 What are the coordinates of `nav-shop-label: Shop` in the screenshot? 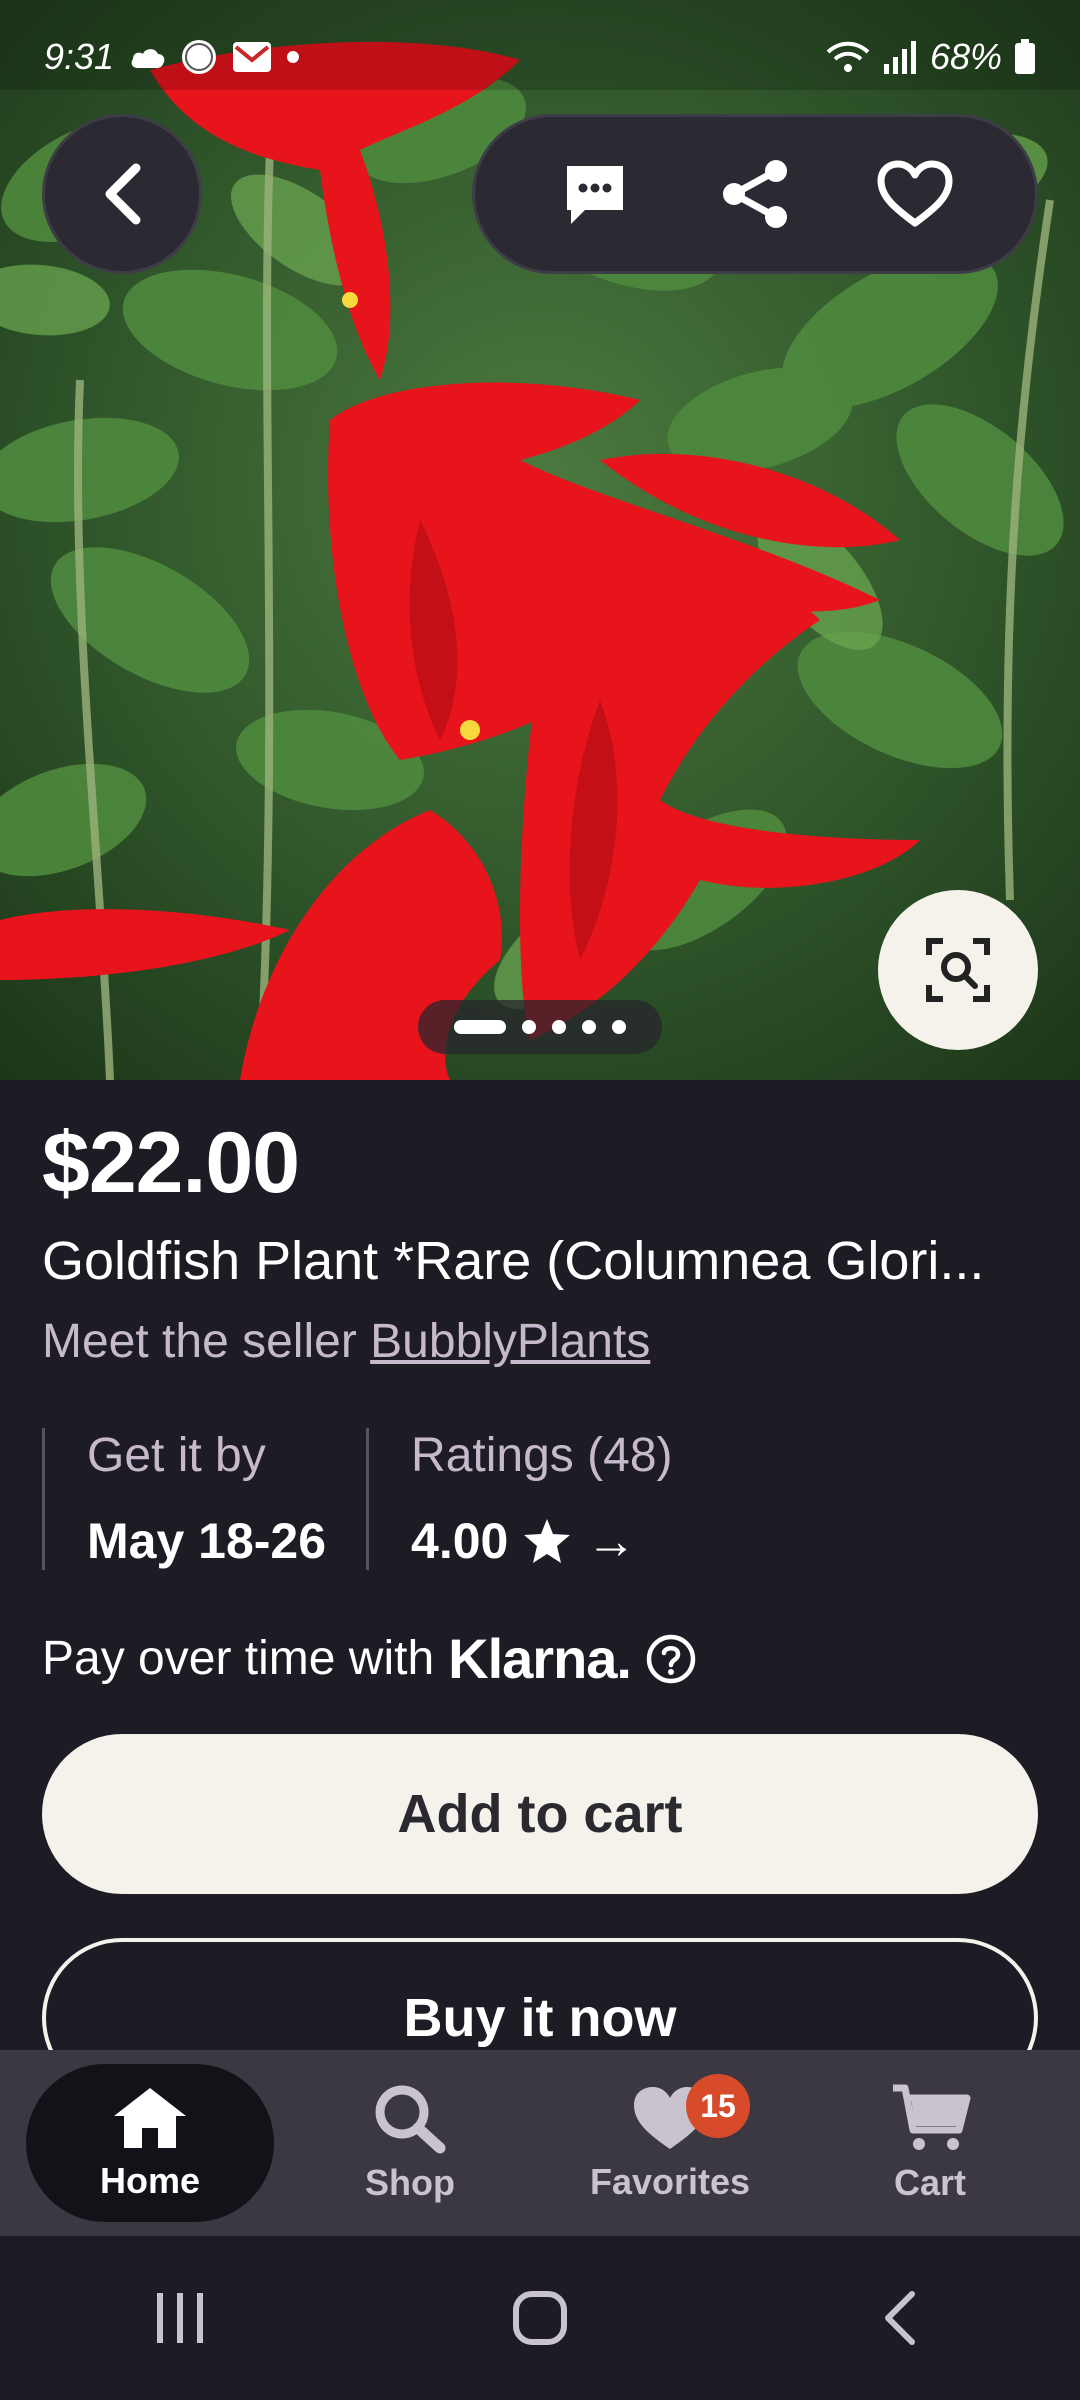 It's located at (410, 2182).